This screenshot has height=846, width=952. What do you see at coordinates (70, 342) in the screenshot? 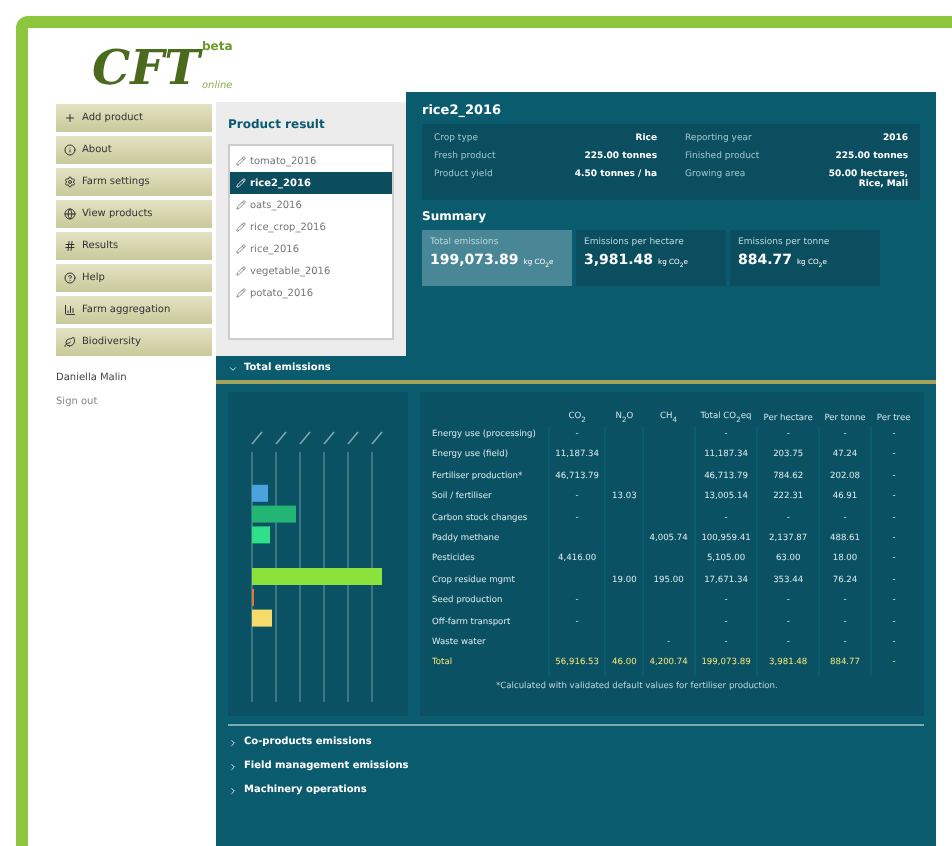
I see `leaf-icon` at bounding box center [70, 342].